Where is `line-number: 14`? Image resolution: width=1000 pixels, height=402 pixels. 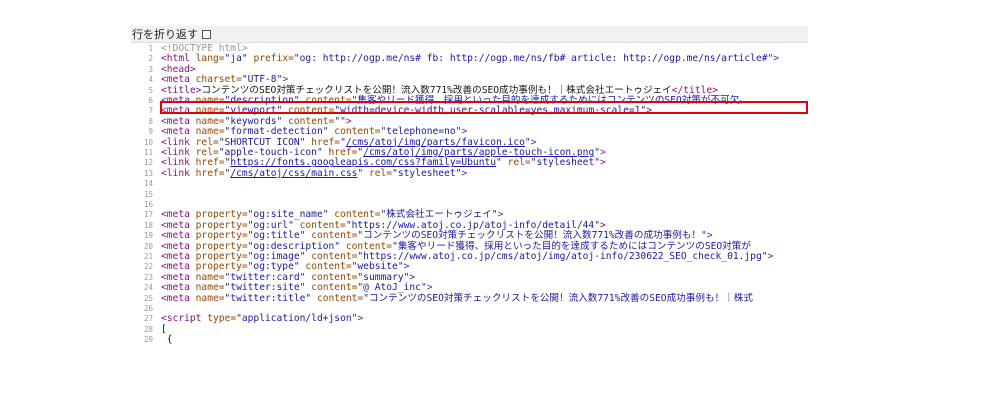 line-number: 14 is located at coordinates (148, 184).